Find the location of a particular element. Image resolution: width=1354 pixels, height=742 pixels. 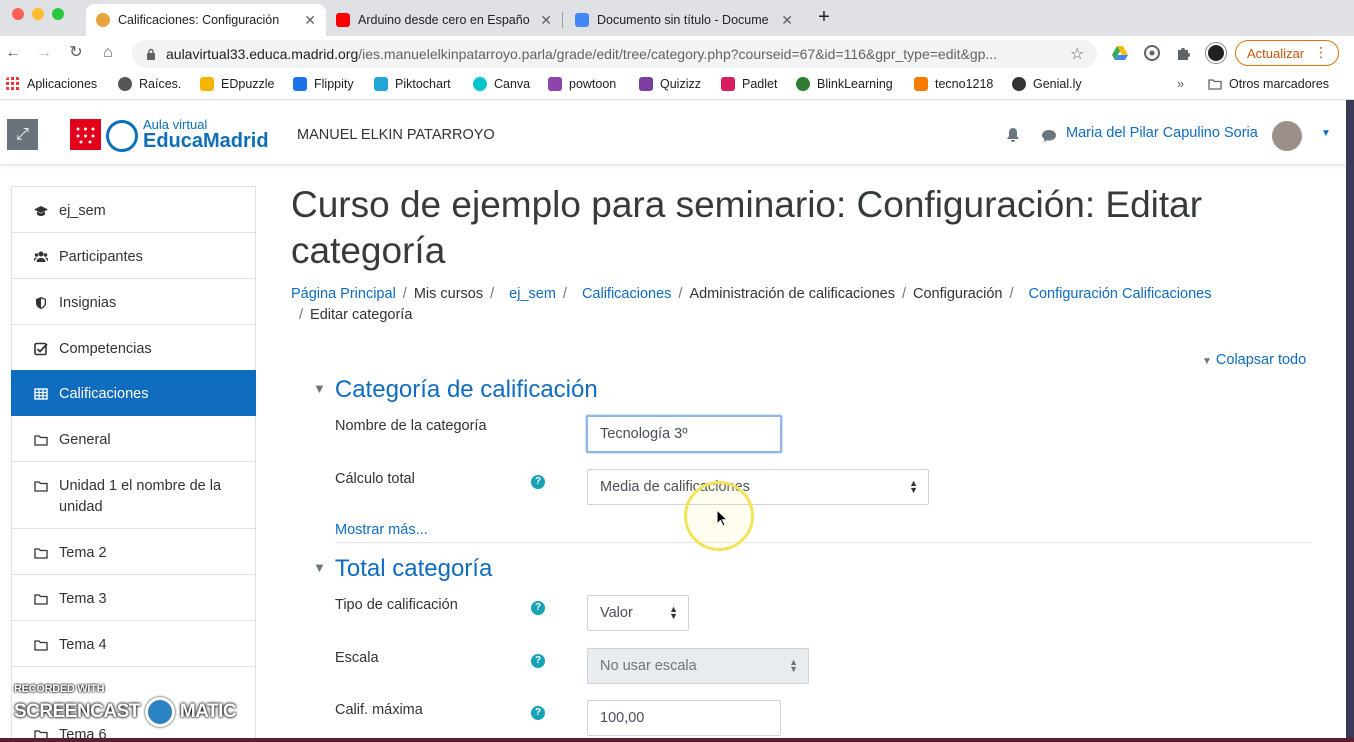

bookmark-quizizz: Quizizz is located at coordinates (670, 84).